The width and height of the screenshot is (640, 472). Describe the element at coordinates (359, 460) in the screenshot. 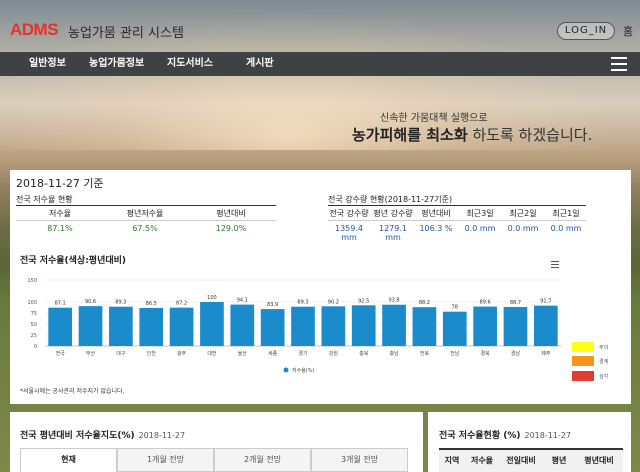

I see `tab-3month: 3개월 전망` at that location.